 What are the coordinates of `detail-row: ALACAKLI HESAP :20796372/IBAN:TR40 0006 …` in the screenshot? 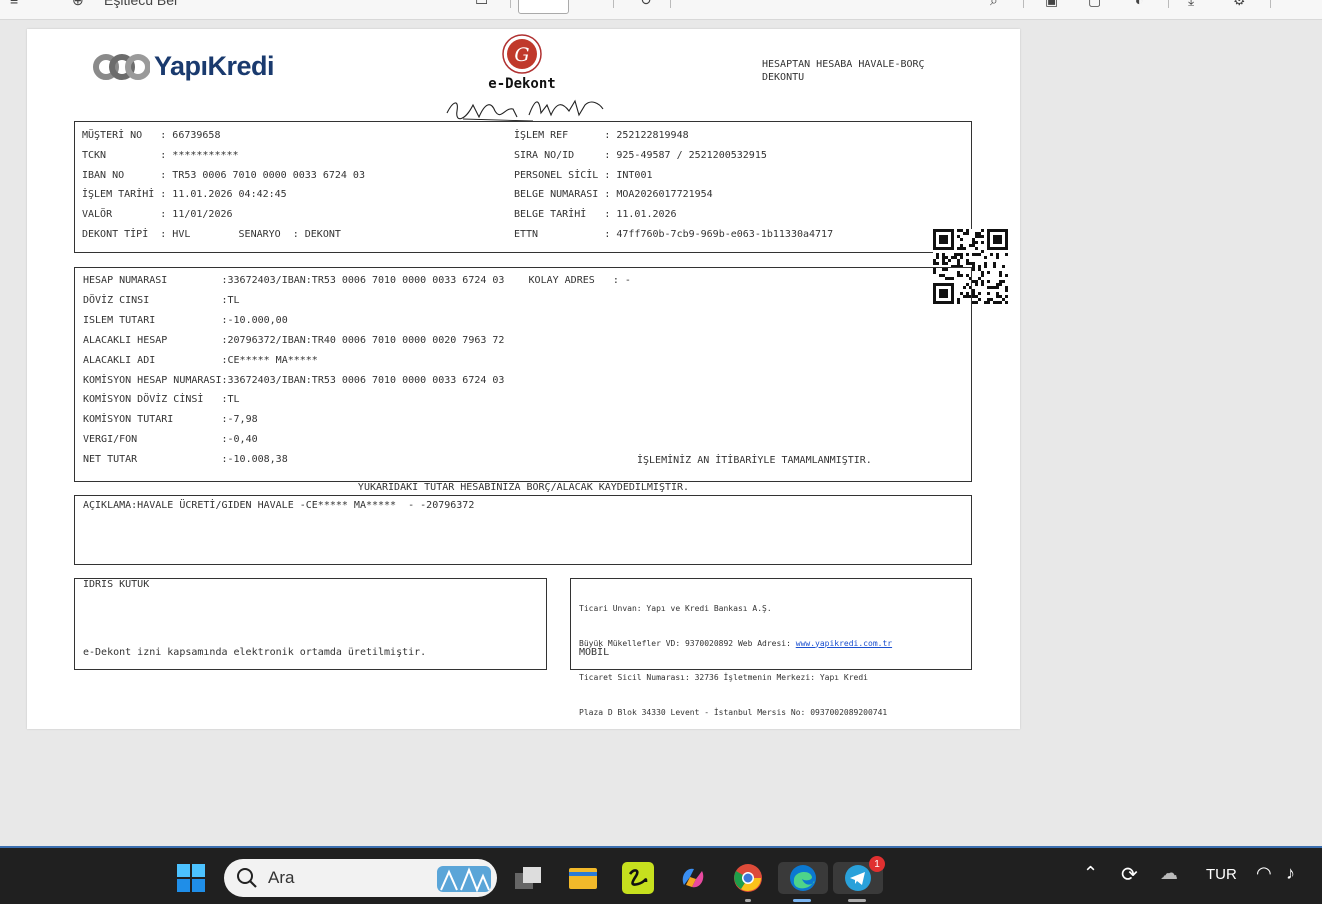 It's located at (293, 340).